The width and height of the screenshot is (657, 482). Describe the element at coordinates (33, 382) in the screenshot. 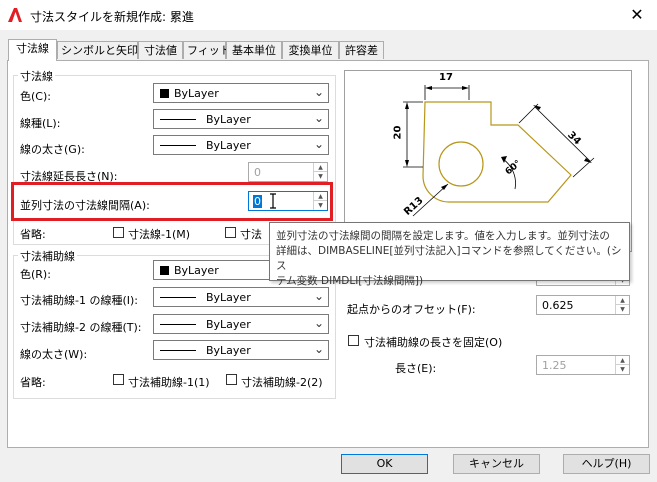

I see `ext-suppress-label: 省略:` at that location.